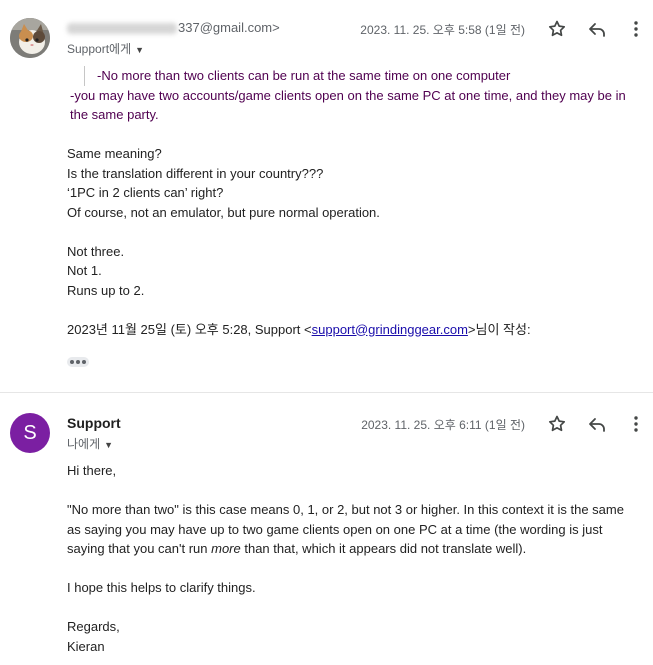 Image resolution: width=653 pixels, height=665 pixels. I want to click on sender-line: Support, so click(94, 423).